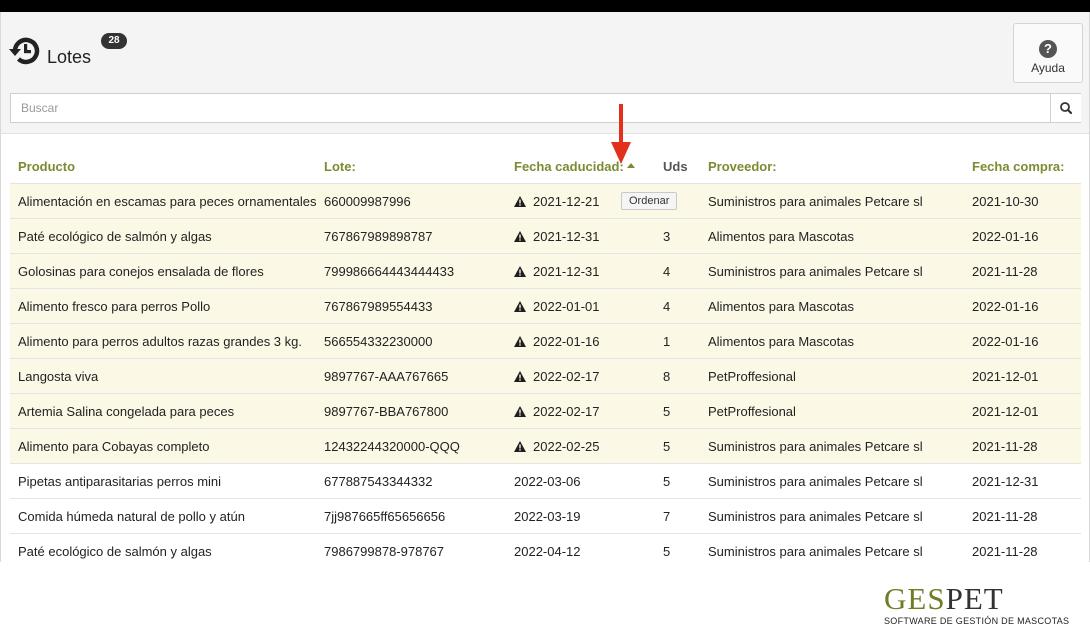 Image resolution: width=1090 pixels, height=639 pixels. Describe the element at coordinates (131, 516) in the screenshot. I see `cell-producto: Comida húmeda natural de pollo y atún` at that location.